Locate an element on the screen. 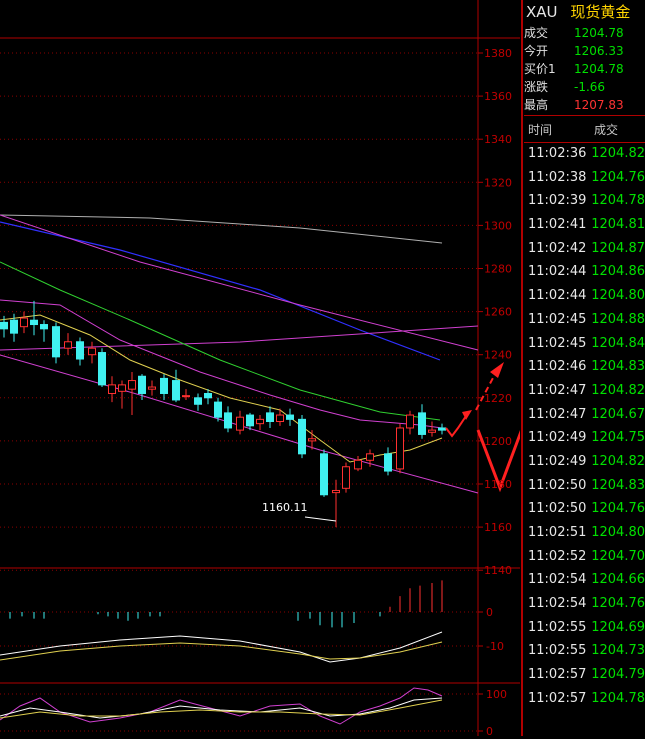 The image size is (645, 739). tick-time: 11:02:44 is located at coordinates (557, 296).